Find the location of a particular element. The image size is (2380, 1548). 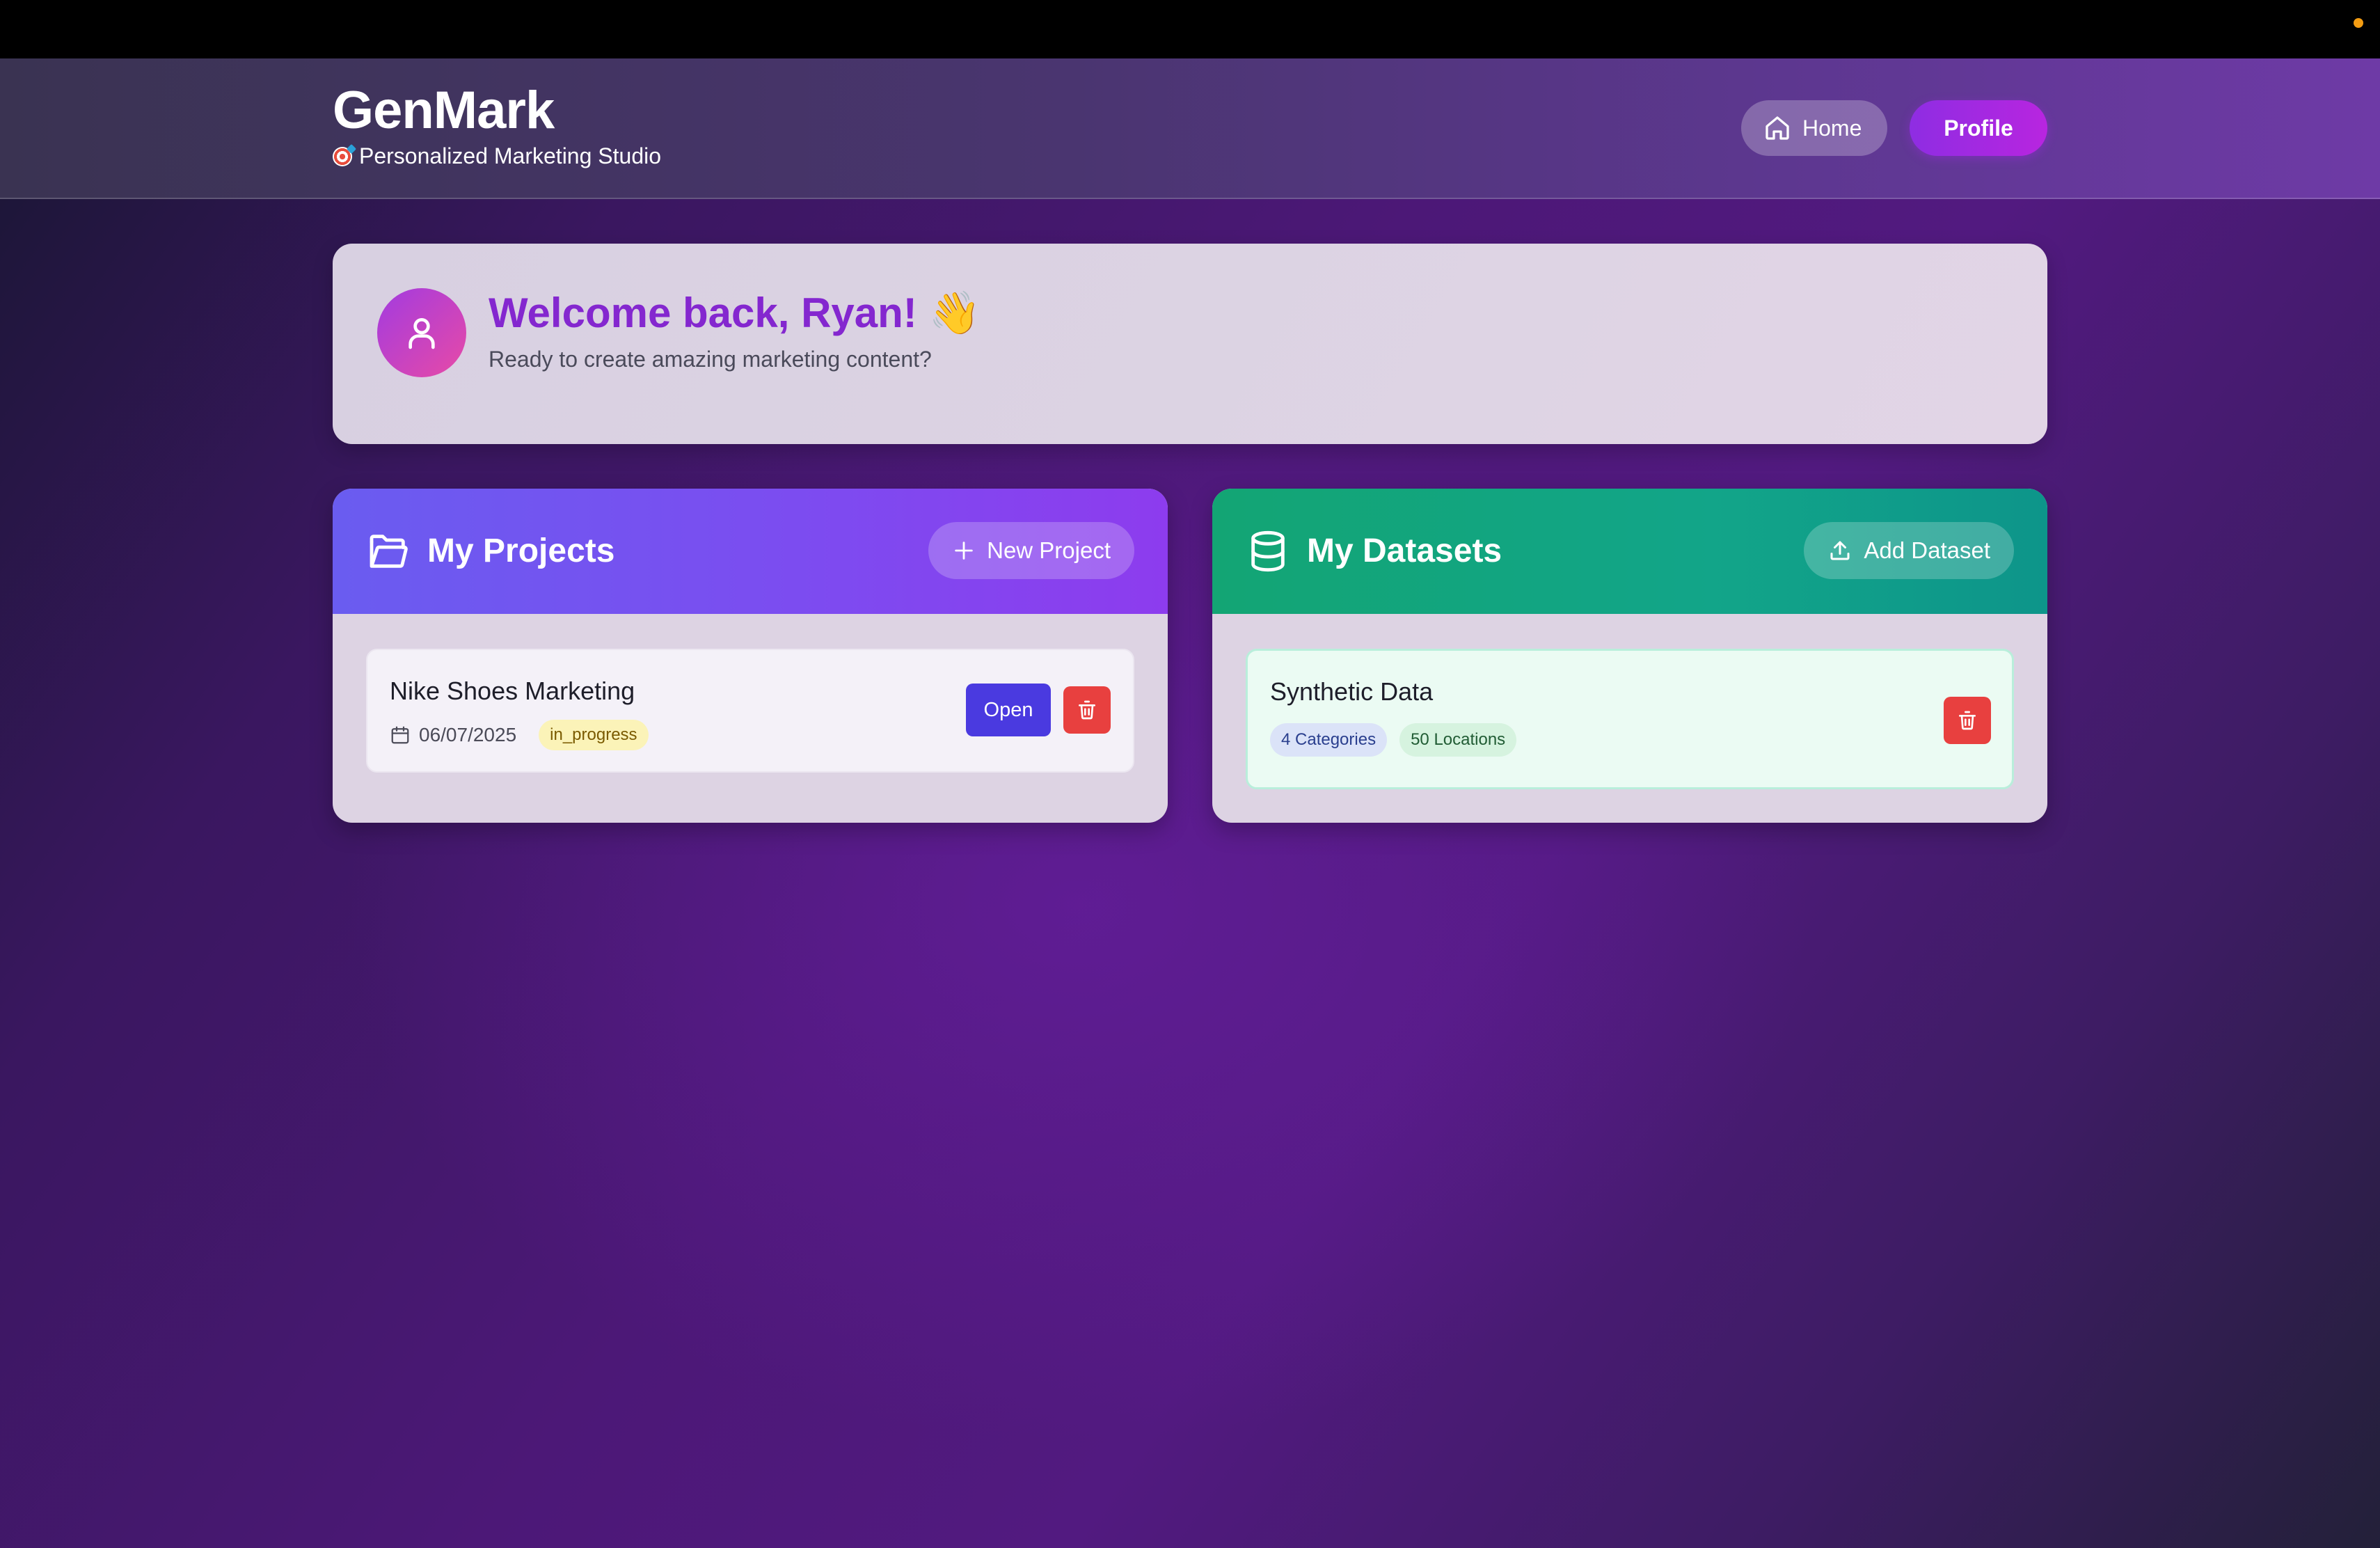

brand: GenMark Personalized Marketing Studio is located at coordinates (497, 124).